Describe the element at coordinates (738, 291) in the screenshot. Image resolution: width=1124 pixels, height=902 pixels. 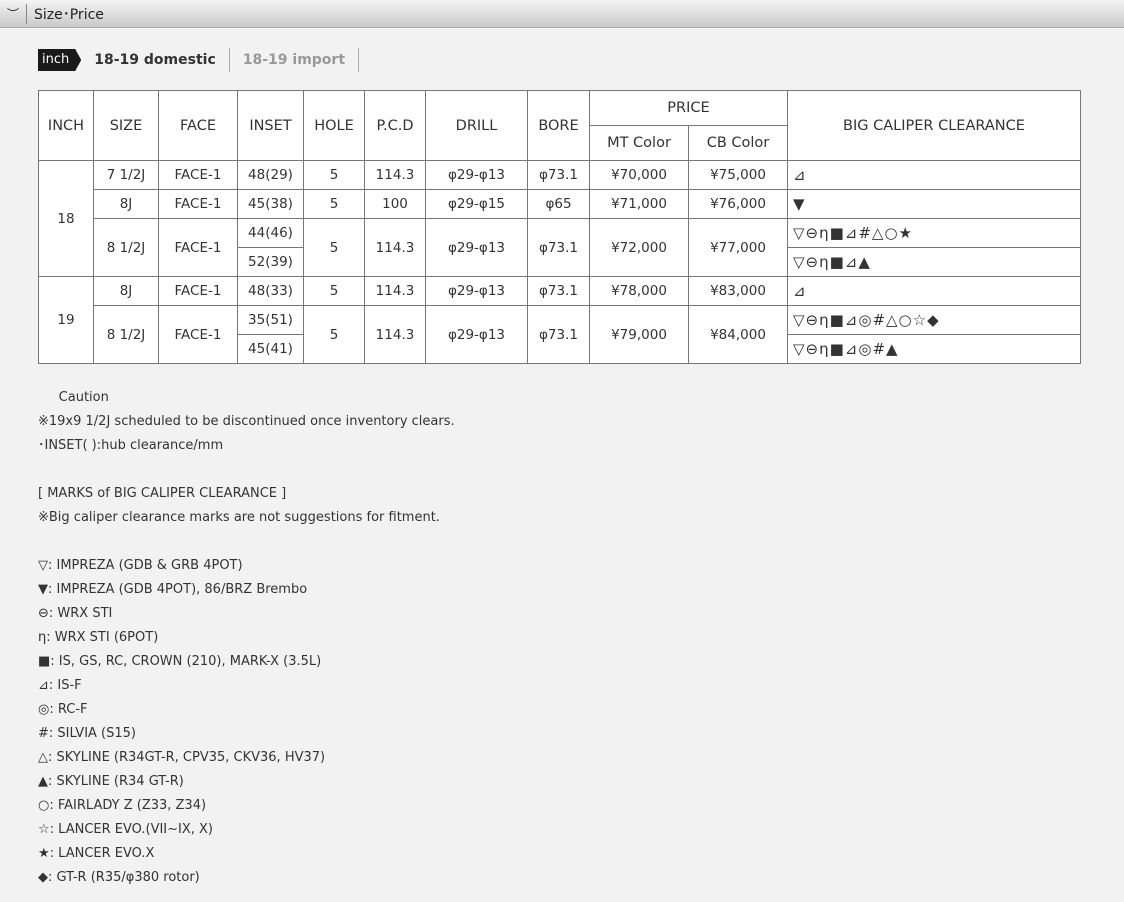
I see `cb-cell: ¥83,000` at that location.